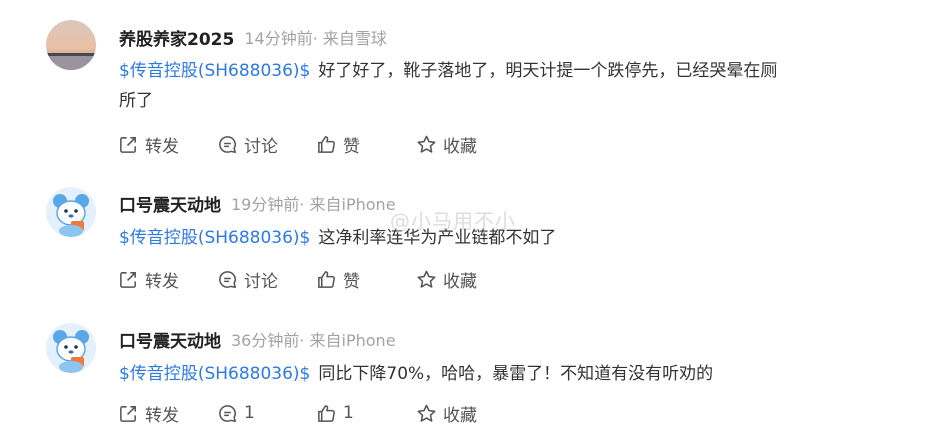 Image resolution: width=936 pixels, height=438 pixels. I want to click on post-meta: 36分钟前· 来自iPhone, so click(313, 340).